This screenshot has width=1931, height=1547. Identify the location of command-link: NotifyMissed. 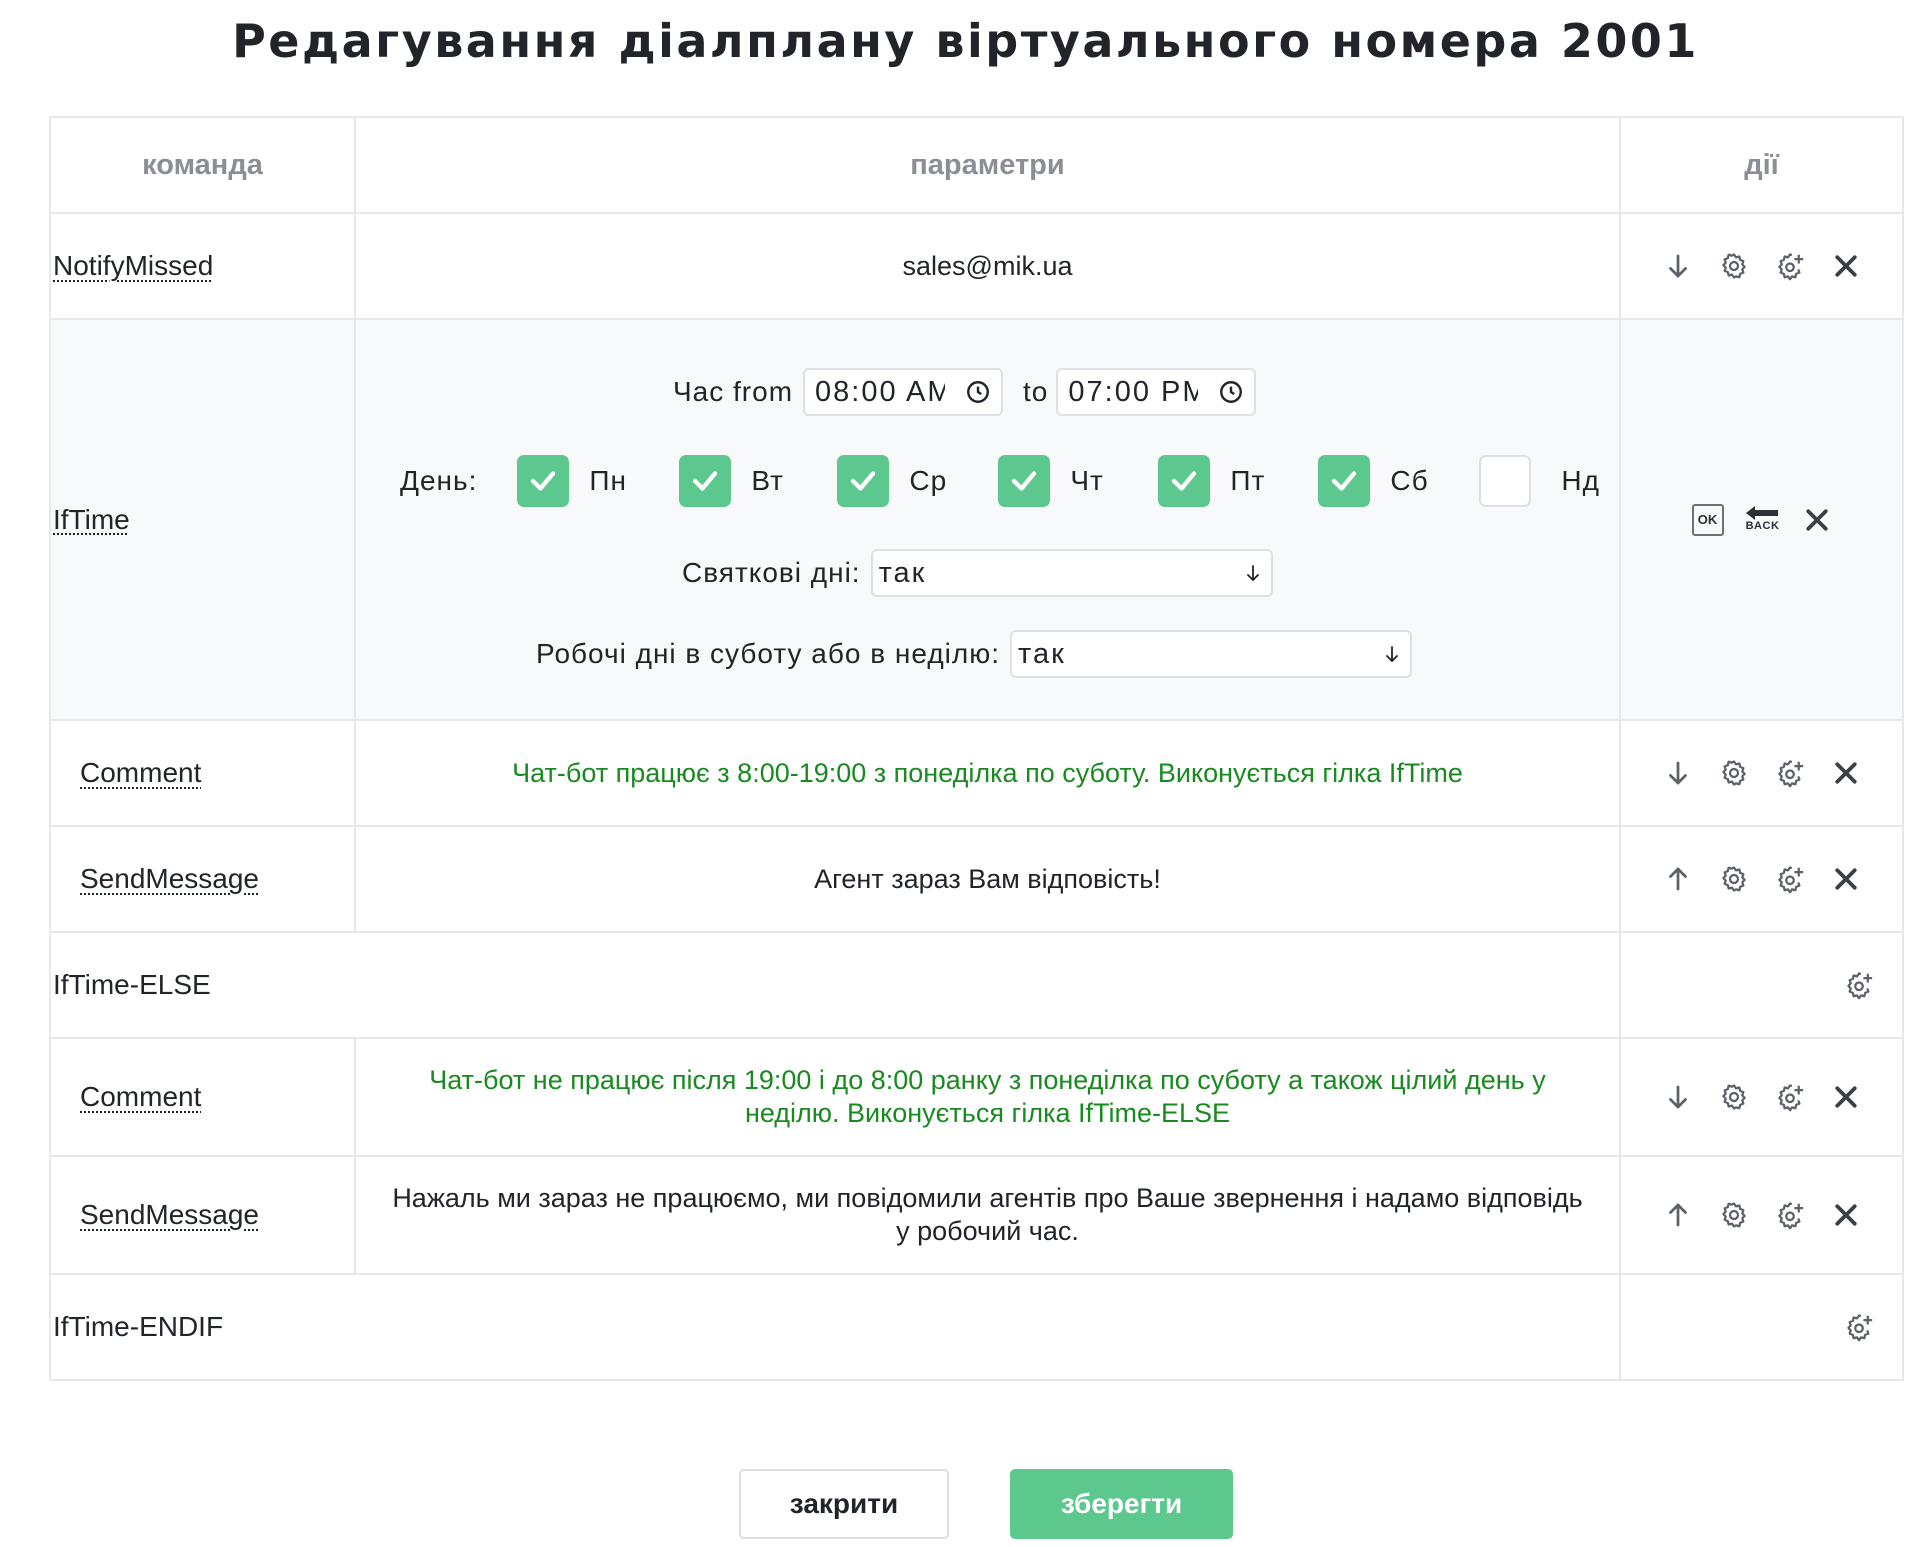
(132, 266).